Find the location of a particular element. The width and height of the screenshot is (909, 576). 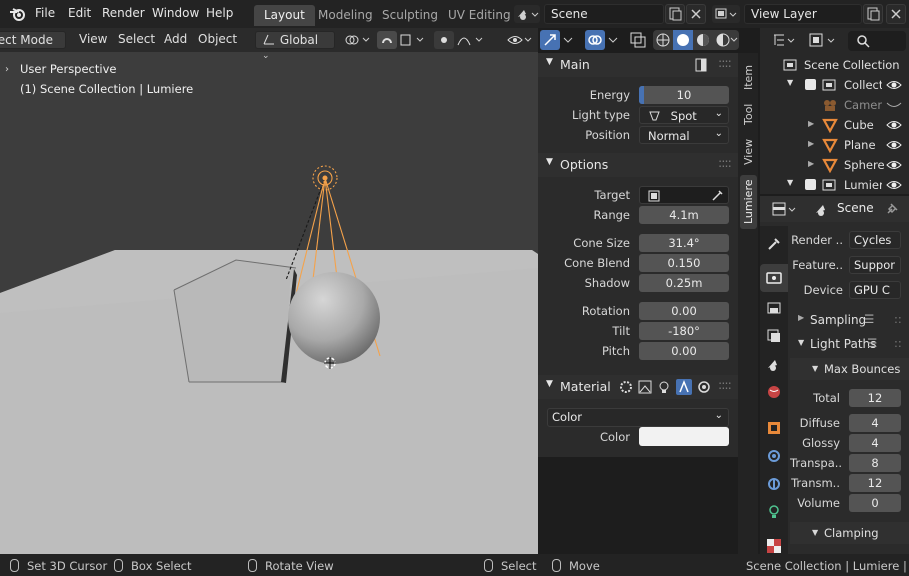

menu-view: View is located at coordinates (93, 40).